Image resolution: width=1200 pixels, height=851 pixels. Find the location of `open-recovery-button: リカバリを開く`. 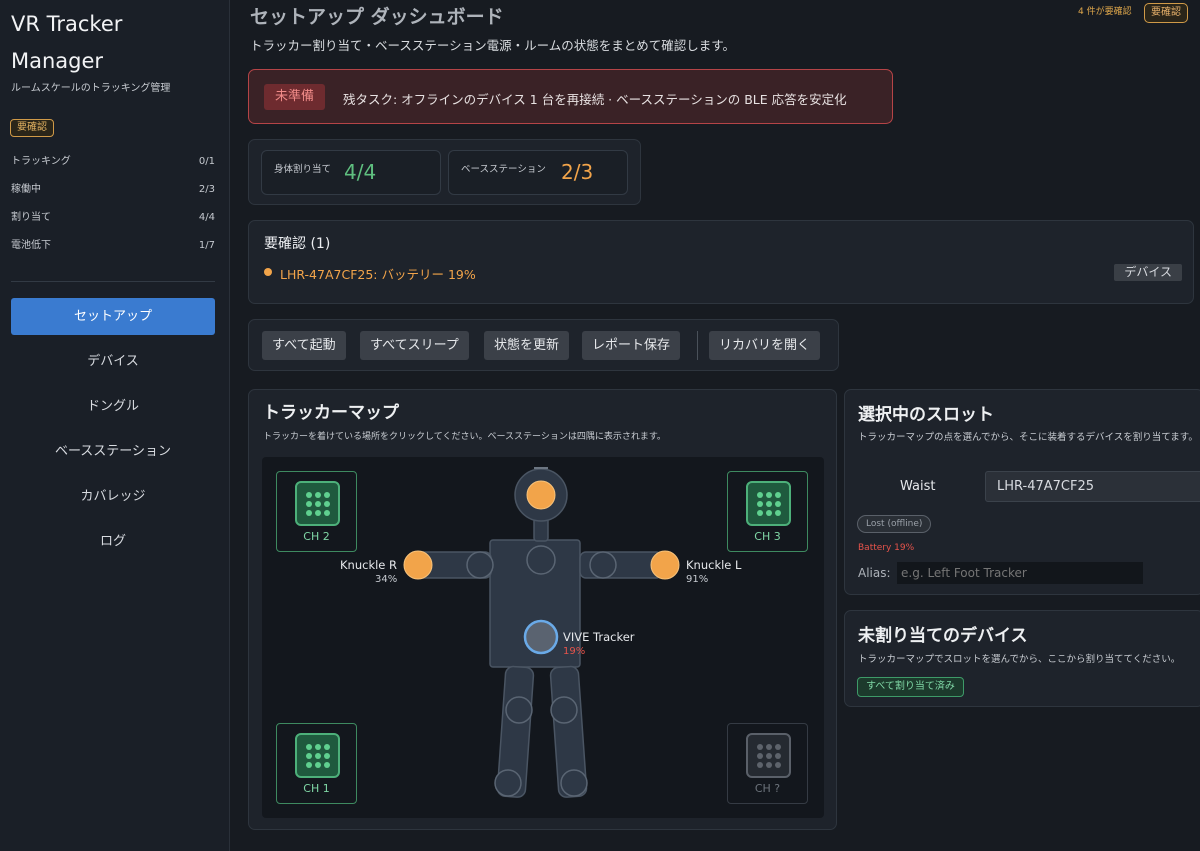

open-recovery-button: リカバリを開く is located at coordinates (765, 345).